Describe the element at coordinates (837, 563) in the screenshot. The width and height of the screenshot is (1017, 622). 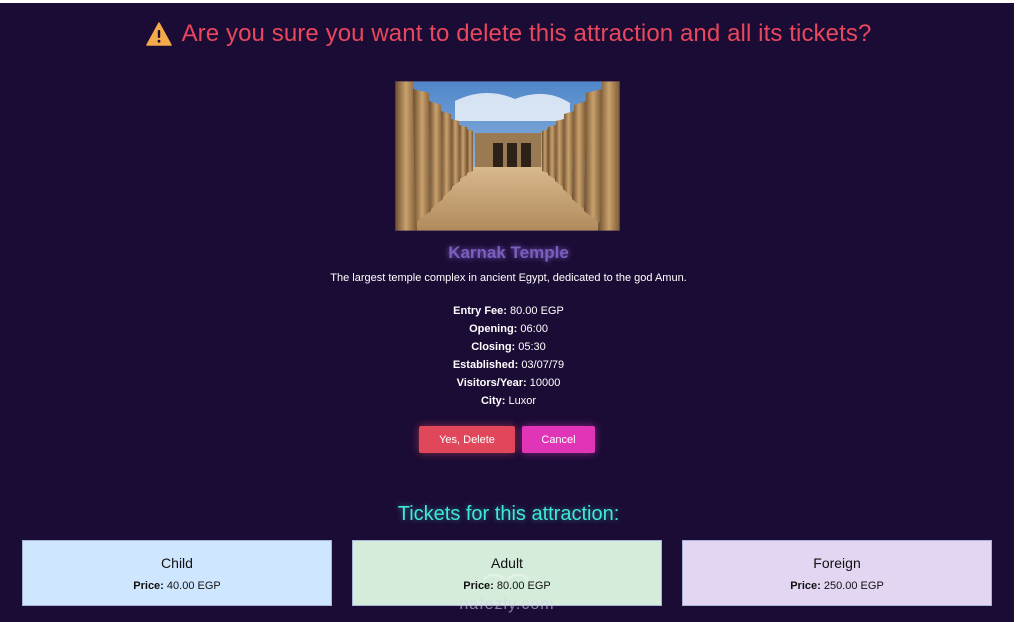
I see `ticket-name: Foreign` at that location.